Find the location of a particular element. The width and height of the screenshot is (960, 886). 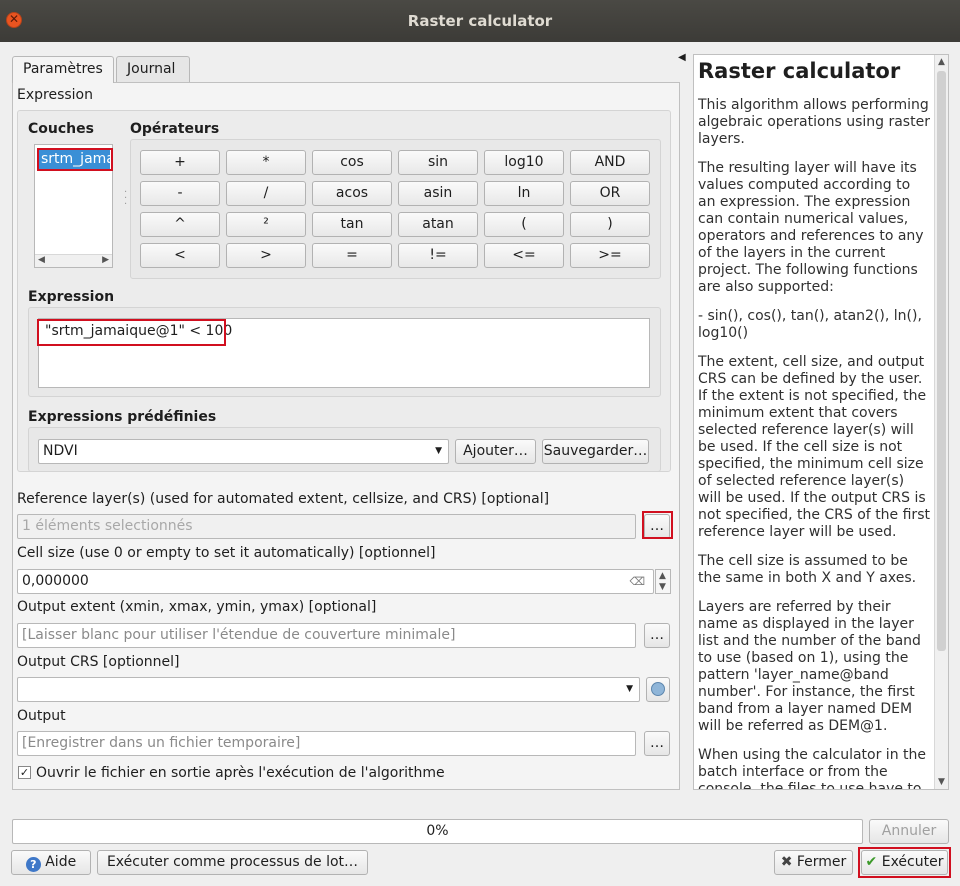

window-title: Raster calculator is located at coordinates (480, 21).